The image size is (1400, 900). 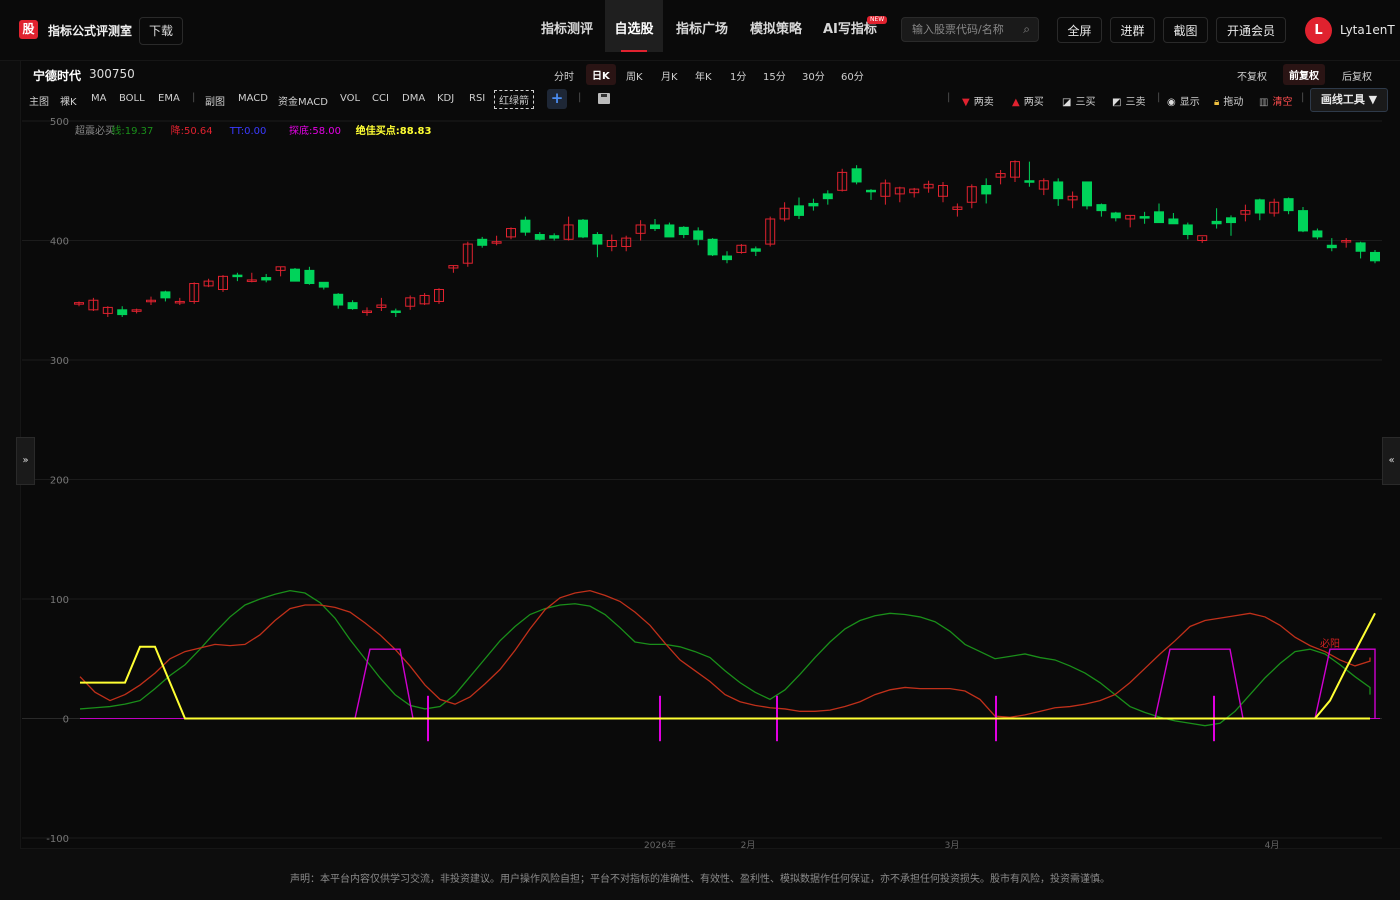 What do you see at coordinates (59, 122) in the screenshot?
I see `y-tick-label: 500` at bounding box center [59, 122].